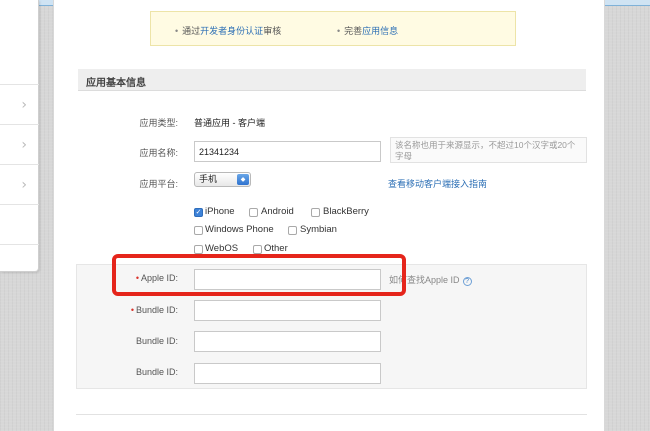 This screenshot has height=431, width=650. Describe the element at coordinates (488, 150) in the screenshot. I see `app-name-hint: 该名称也用于来源显示，不超过10个汉字或20个字母` at that location.